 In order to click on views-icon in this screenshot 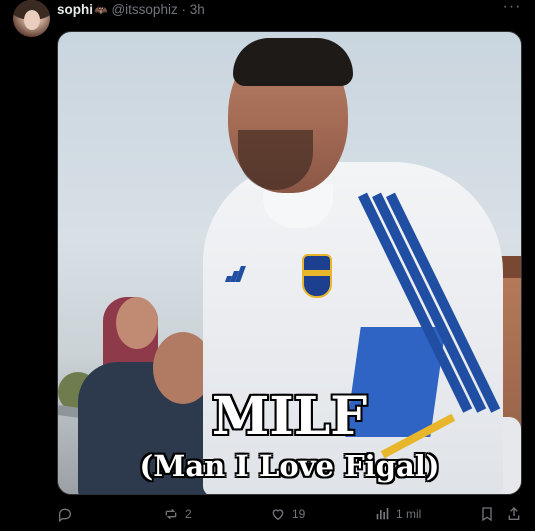, I will do `click(382, 514)`.